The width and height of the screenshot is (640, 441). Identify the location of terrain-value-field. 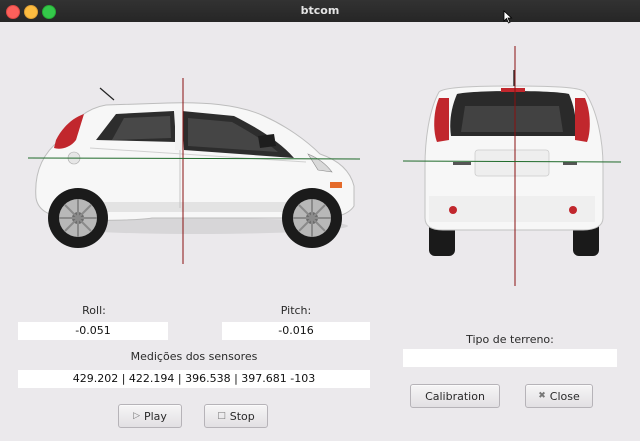
(510, 358).